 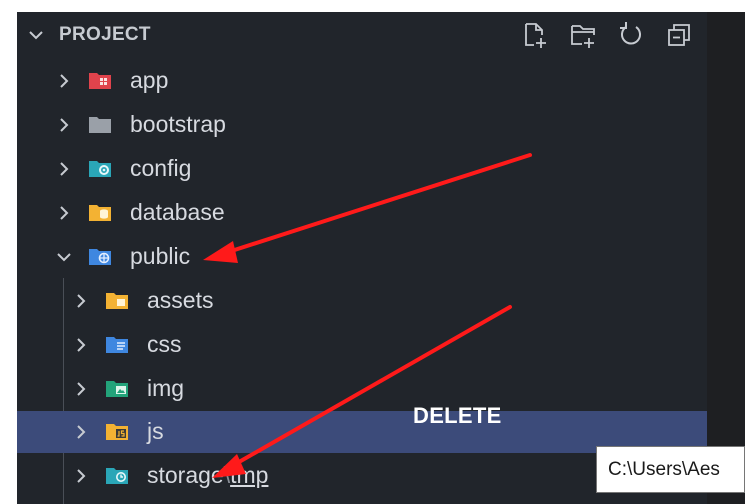 I want to click on folder-css-icon, so click(x=117, y=345).